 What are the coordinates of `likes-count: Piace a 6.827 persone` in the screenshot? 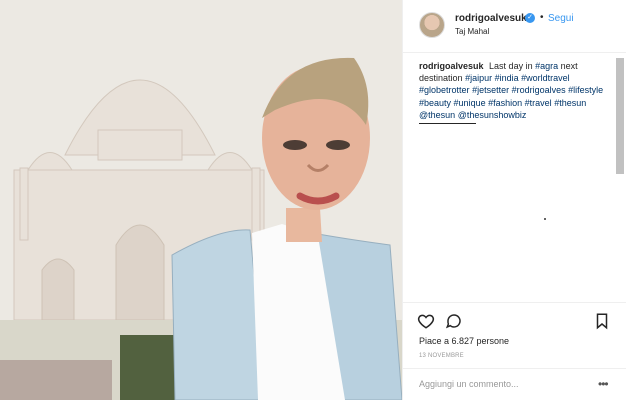 It's located at (464, 341).